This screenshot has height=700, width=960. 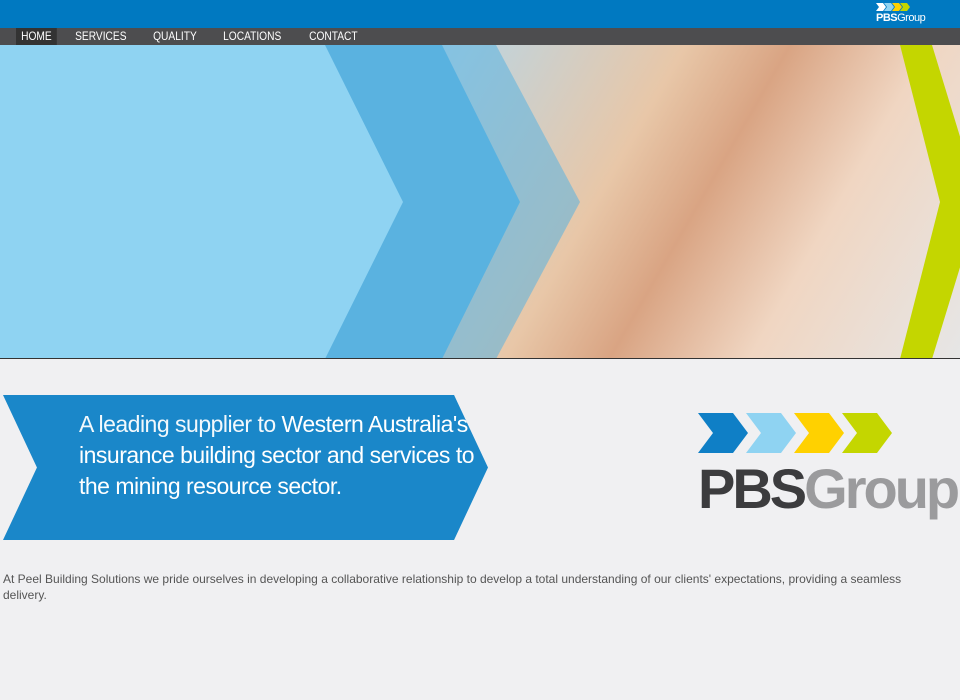 What do you see at coordinates (882, 488) in the screenshot?
I see `logo-light: Group` at bounding box center [882, 488].